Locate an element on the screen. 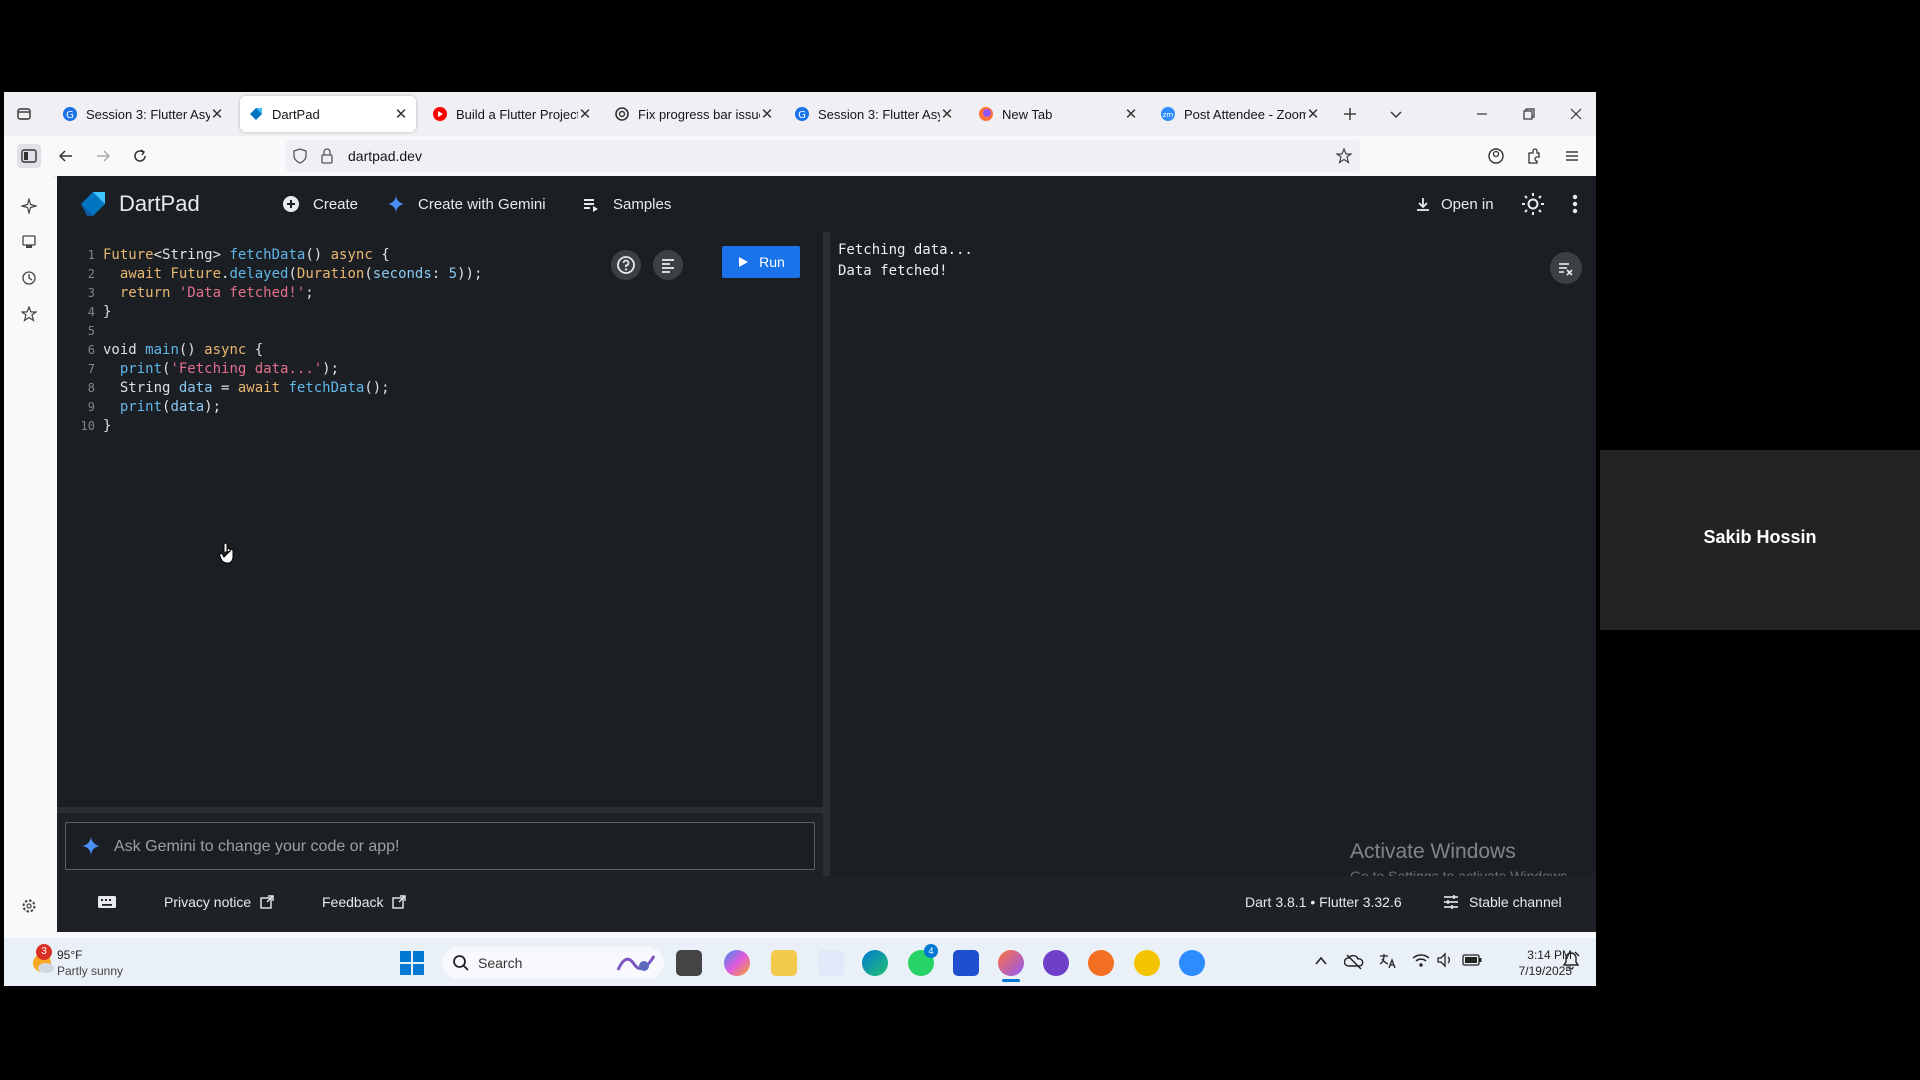 This screenshot has width=1920, height=1080. minimize-icon is located at coordinates (1482, 114).